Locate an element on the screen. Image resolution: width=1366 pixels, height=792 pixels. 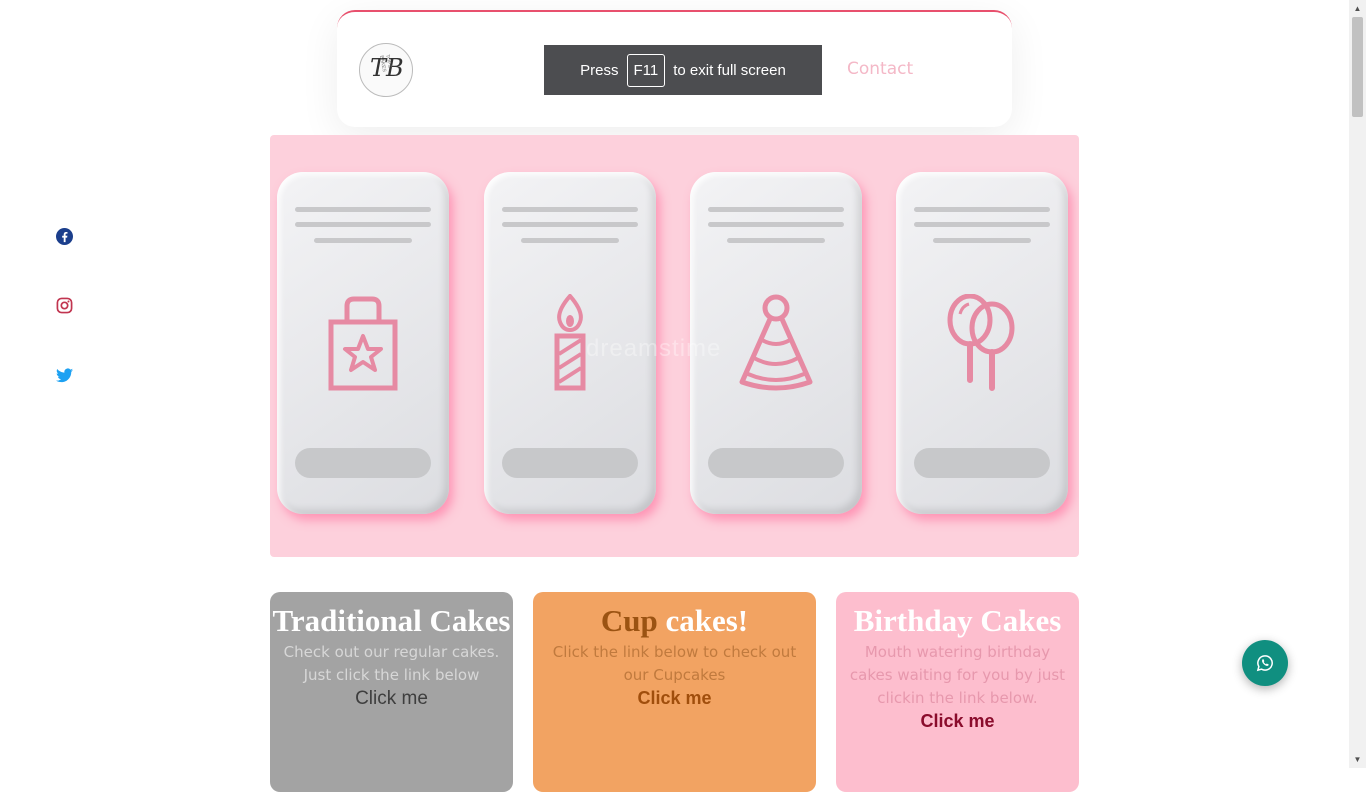
whatsapp-button is located at coordinates (1265, 663).